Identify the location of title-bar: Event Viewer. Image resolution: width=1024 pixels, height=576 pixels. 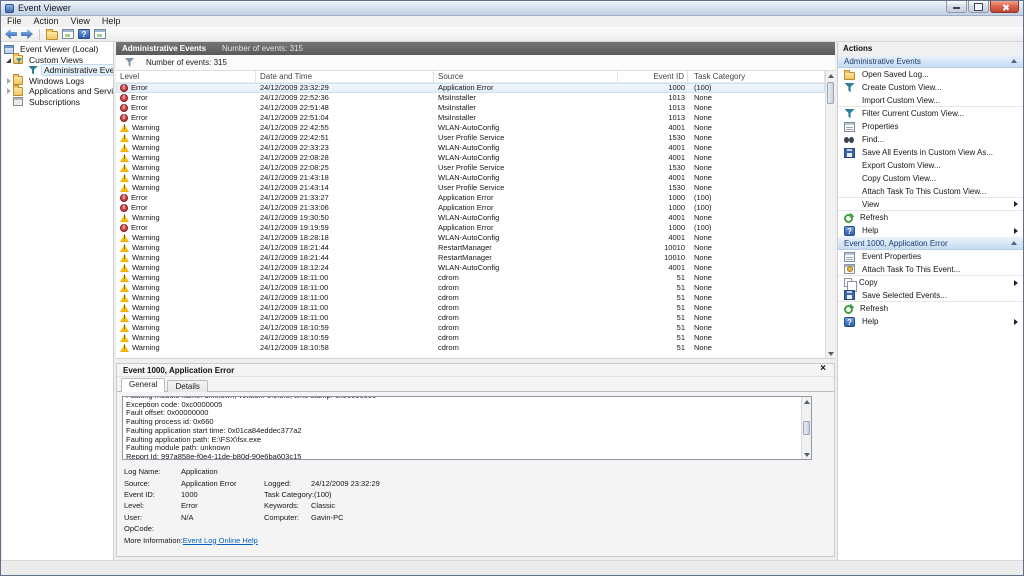
(512, 8).